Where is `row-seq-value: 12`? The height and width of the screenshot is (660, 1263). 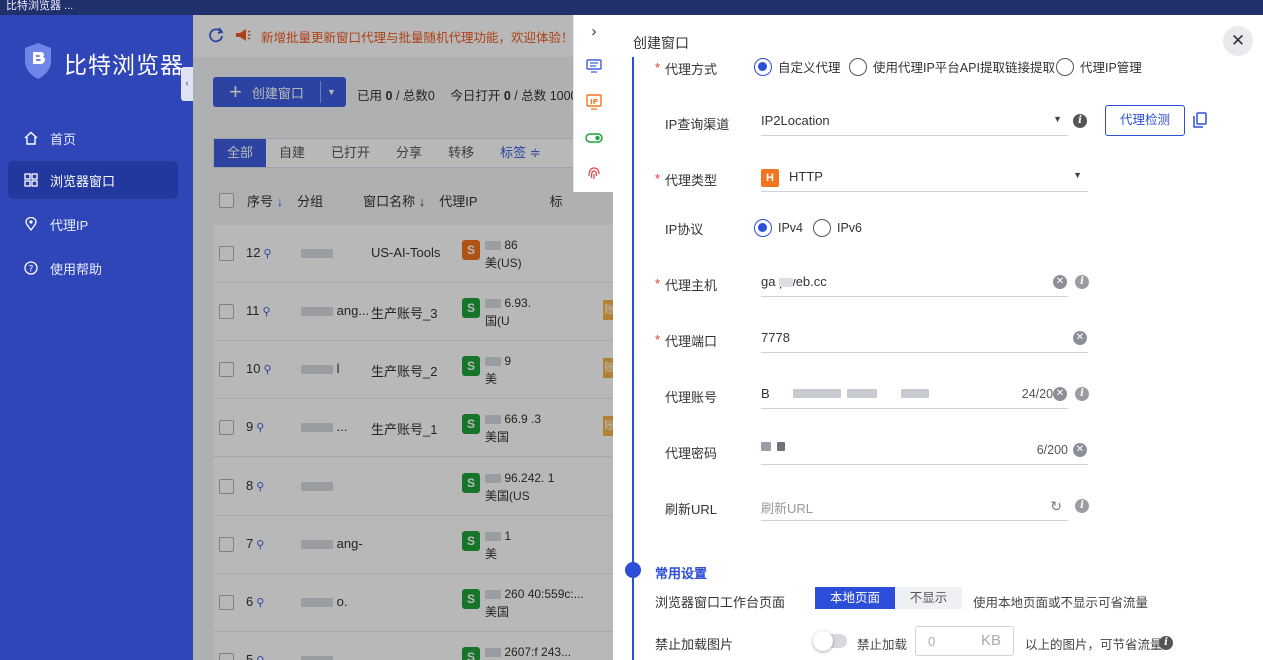 row-seq-value: 12 is located at coordinates (253, 252).